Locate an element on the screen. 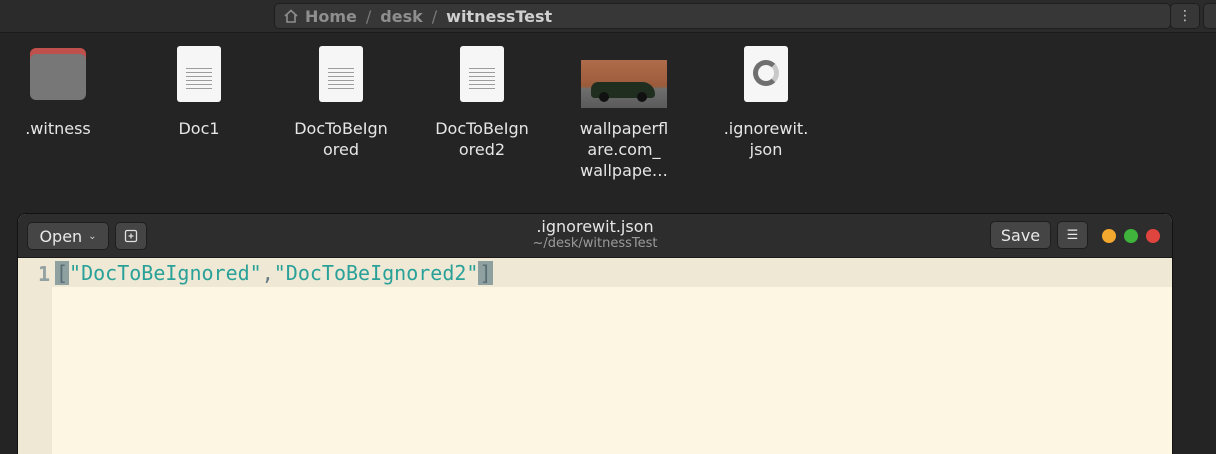 The width and height of the screenshot is (1216, 454). file-label: .ignorewit. is located at coordinates (766, 128).